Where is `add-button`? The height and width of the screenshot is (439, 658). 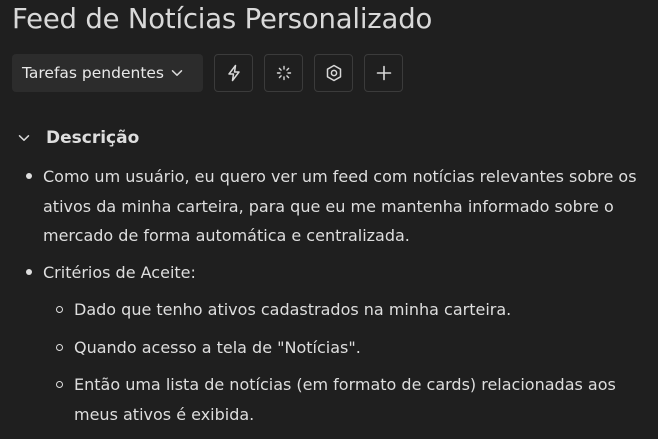 add-button is located at coordinates (383, 73).